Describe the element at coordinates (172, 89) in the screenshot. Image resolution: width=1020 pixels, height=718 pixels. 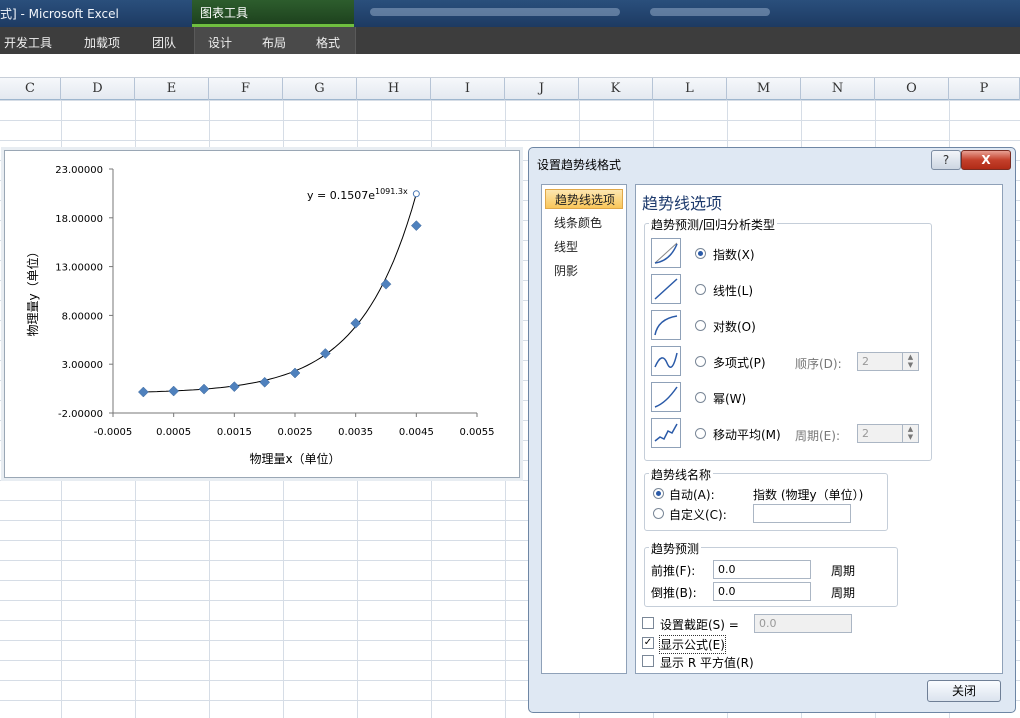
I see `column-header-e: E` at that location.